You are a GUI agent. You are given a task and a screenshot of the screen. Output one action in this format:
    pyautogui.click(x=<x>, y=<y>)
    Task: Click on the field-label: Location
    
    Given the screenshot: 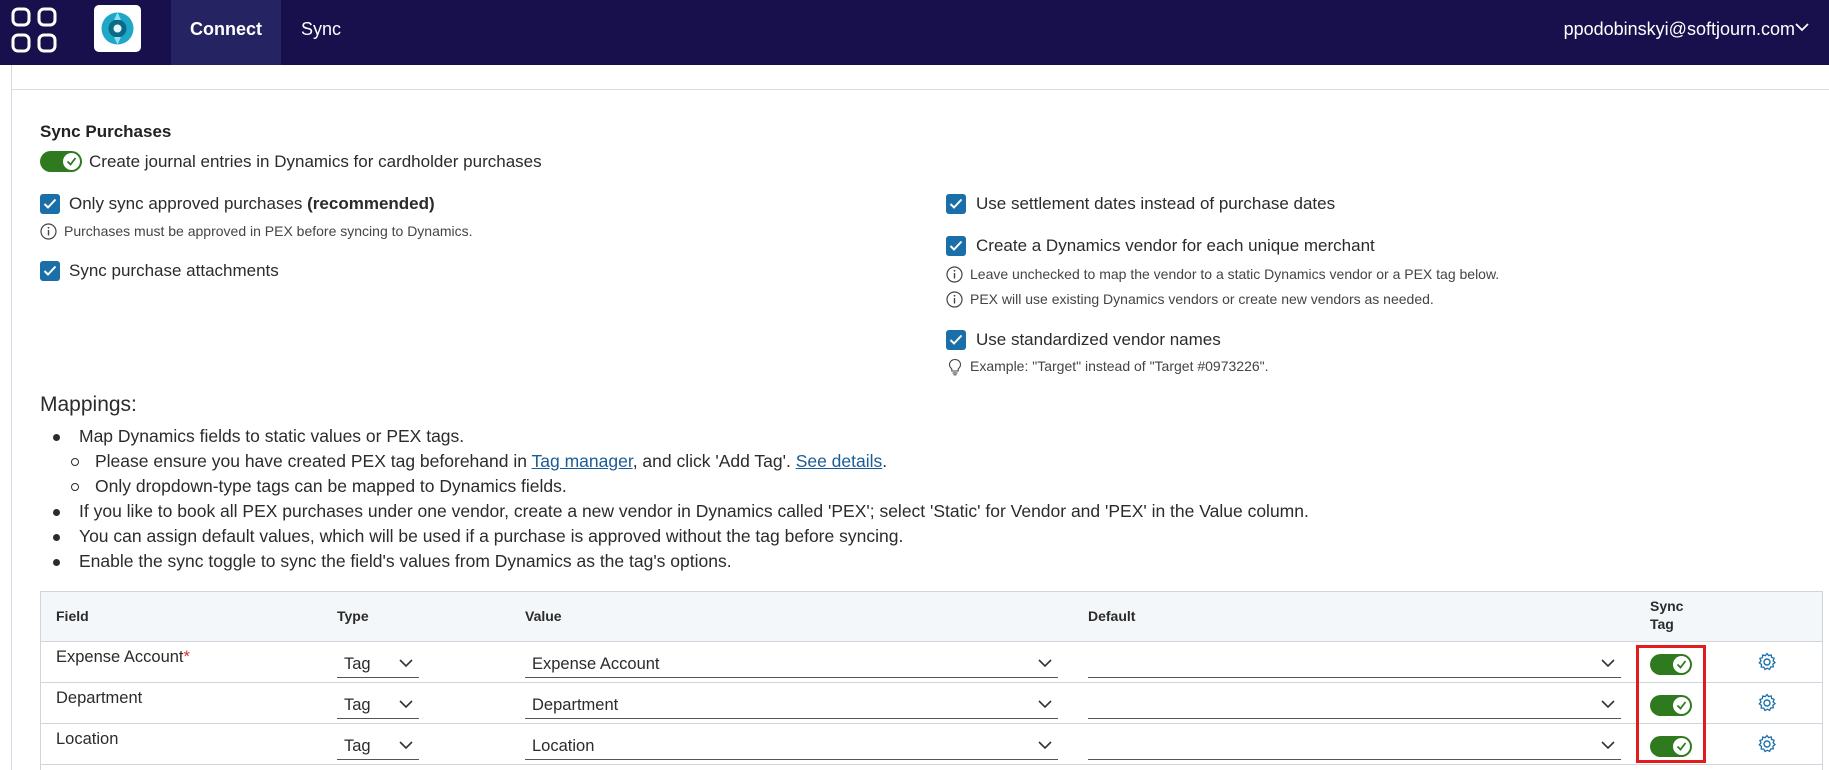 What is the action you would take?
    pyautogui.click(x=87, y=739)
    